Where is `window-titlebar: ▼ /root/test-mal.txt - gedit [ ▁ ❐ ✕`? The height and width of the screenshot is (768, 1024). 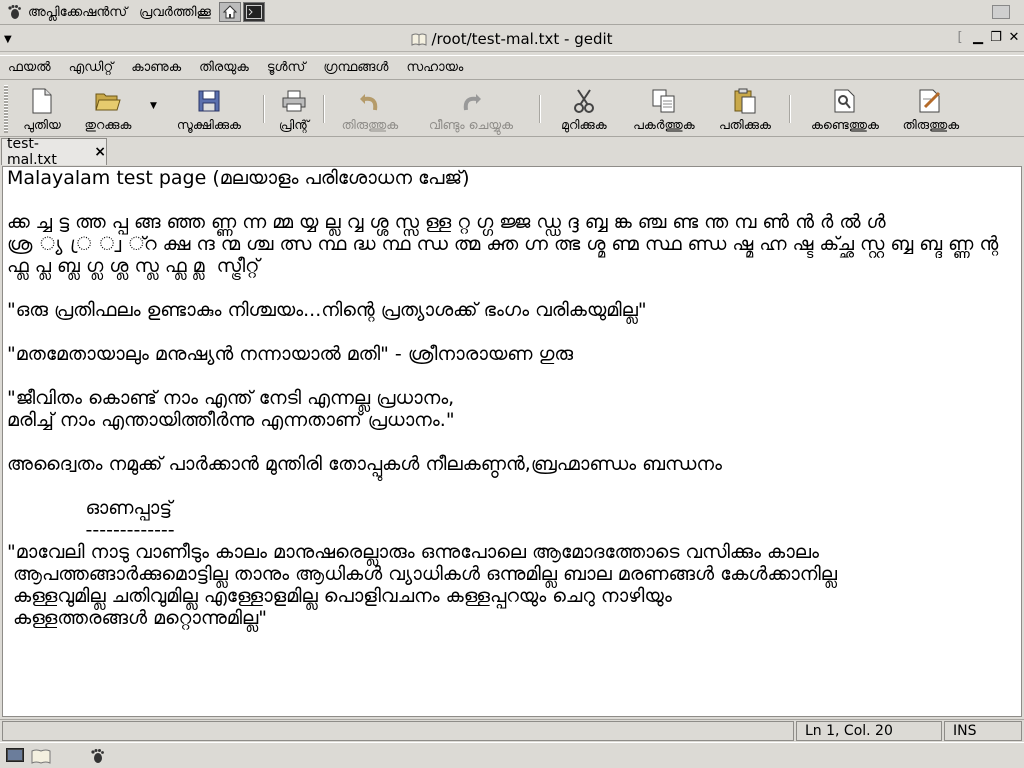
window-titlebar: ▼ /root/test-mal.txt - gedit [ ▁ ❐ ✕ is located at coordinates (512, 39).